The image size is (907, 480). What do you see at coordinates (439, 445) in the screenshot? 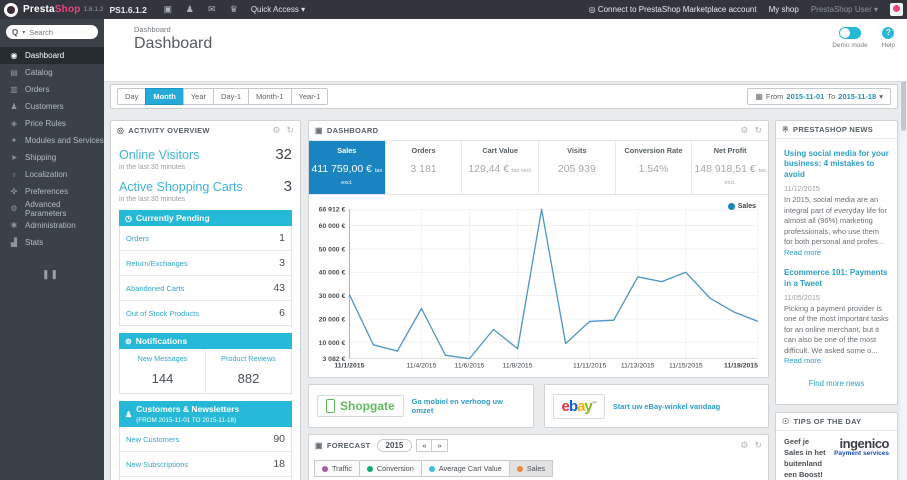
I see `next-year-button: »` at bounding box center [439, 445].